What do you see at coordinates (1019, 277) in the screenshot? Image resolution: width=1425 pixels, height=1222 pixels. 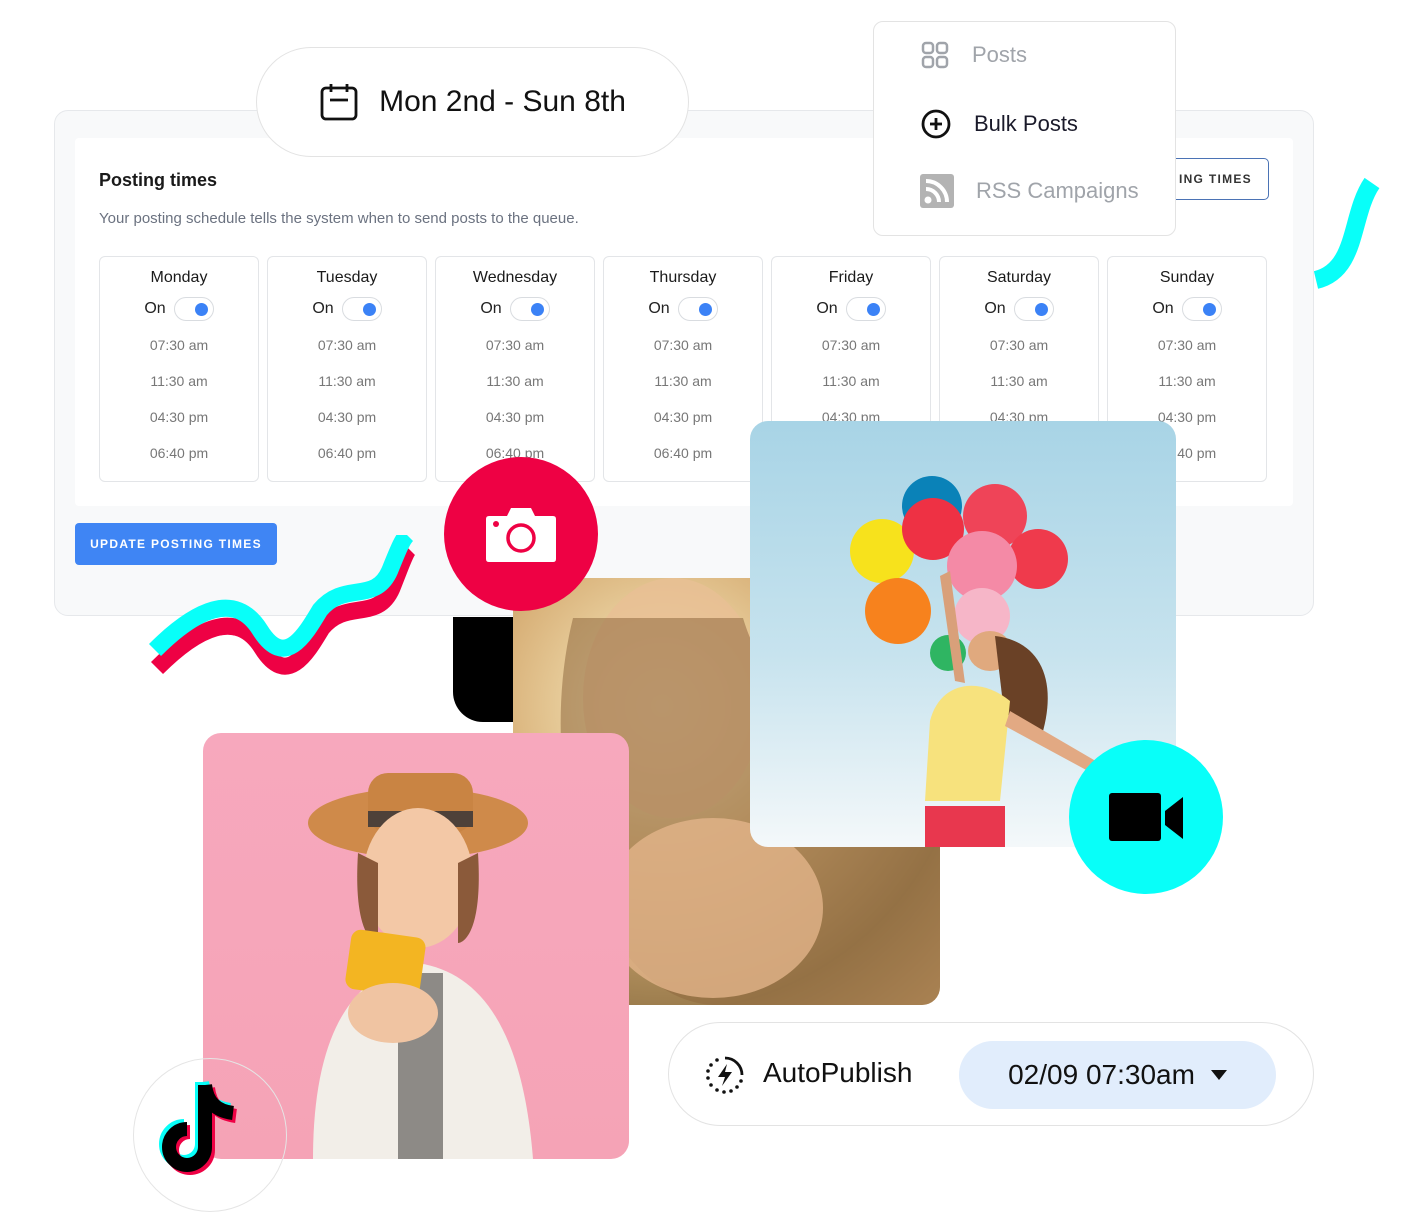 I see `day-name: Saturday` at bounding box center [1019, 277].